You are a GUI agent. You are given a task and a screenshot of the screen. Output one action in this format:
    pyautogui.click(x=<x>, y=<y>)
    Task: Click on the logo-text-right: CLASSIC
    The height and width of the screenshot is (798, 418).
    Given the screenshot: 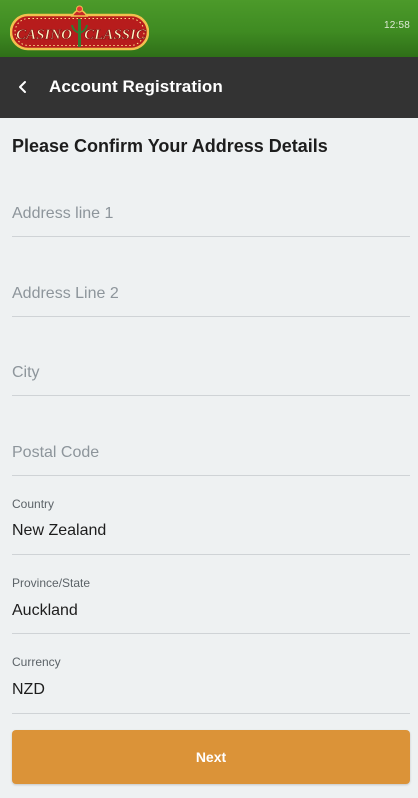 What is the action you would take?
    pyautogui.click(x=115, y=35)
    